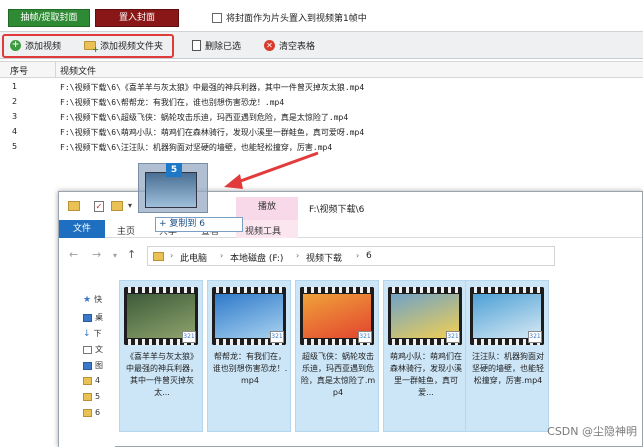  Describe the element at coordinates (269, 45) in the screenshot. I see `clear-icon: ✕` at that location.